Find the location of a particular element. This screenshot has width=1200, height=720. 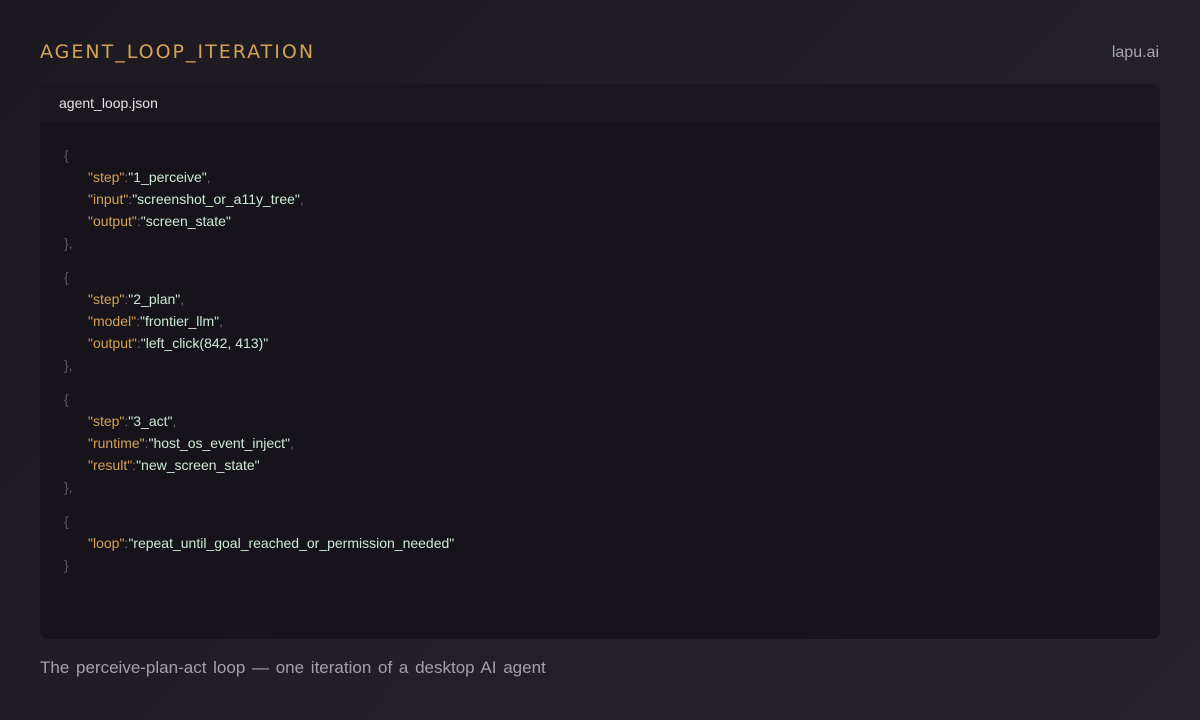

json-value: "screen_state" is located at coordinates (185, 221).